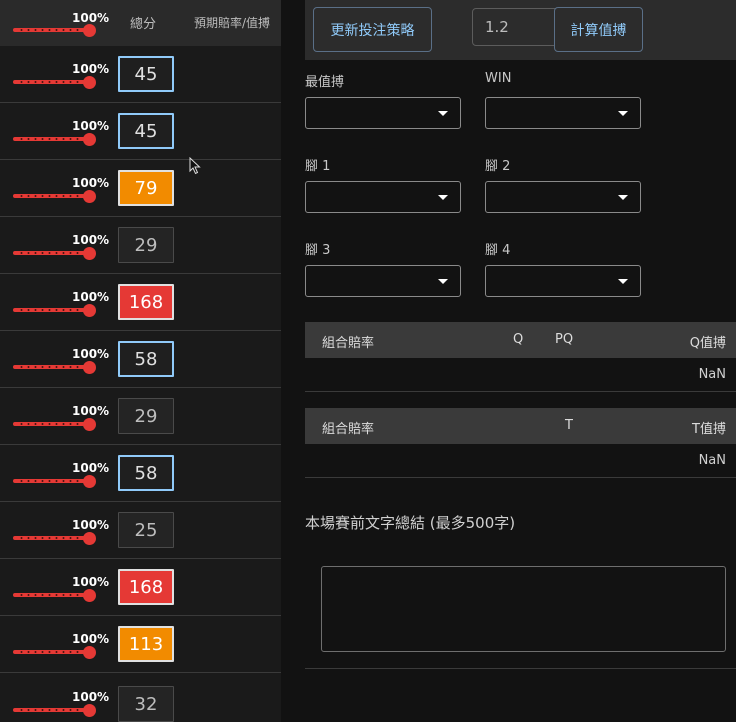 Image resolution: width=736 pixels, height=722 pixels. I want to click on score-box: 79, so click(146, 188).